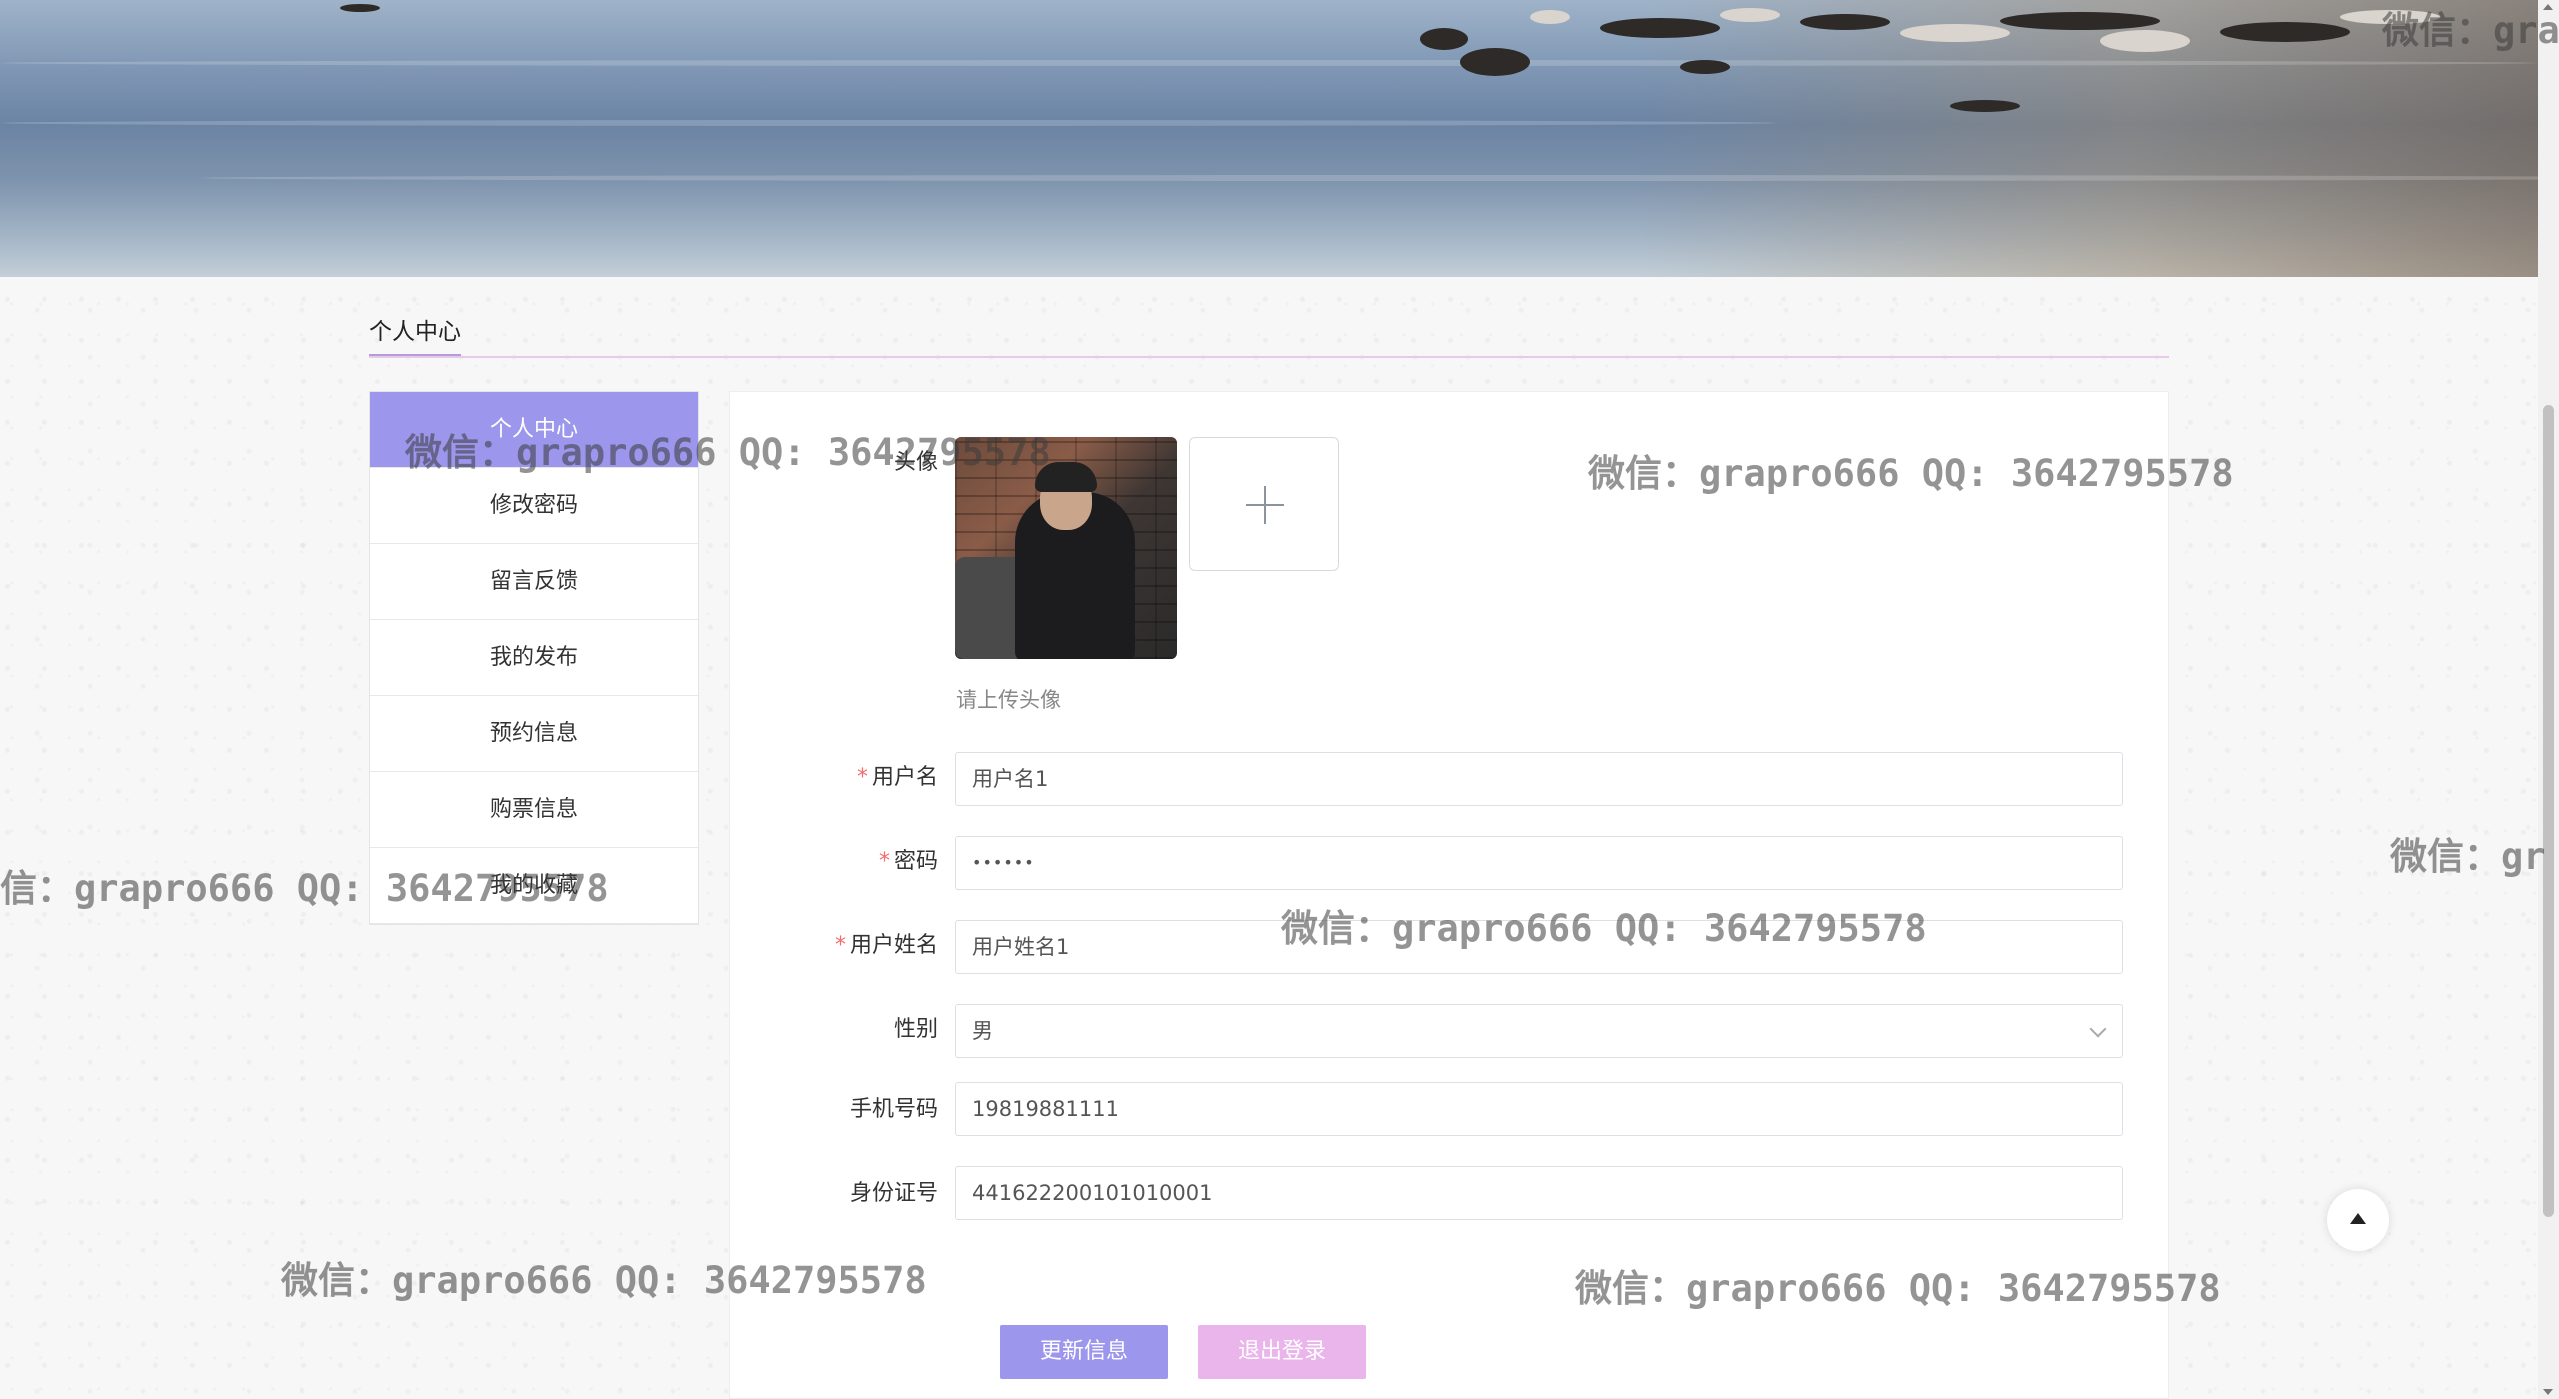 The height and width of the screenshot is (1399, 2559). I want to click on gender-value: 男, so click(982, 1031).